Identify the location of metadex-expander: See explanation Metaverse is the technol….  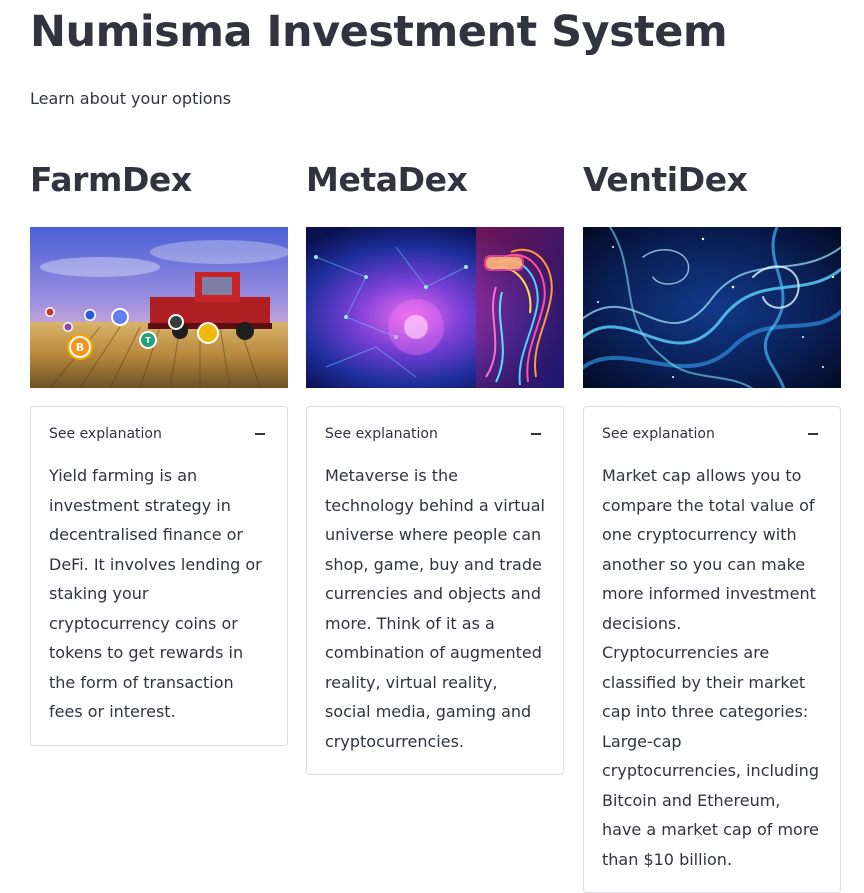
(435, 590).